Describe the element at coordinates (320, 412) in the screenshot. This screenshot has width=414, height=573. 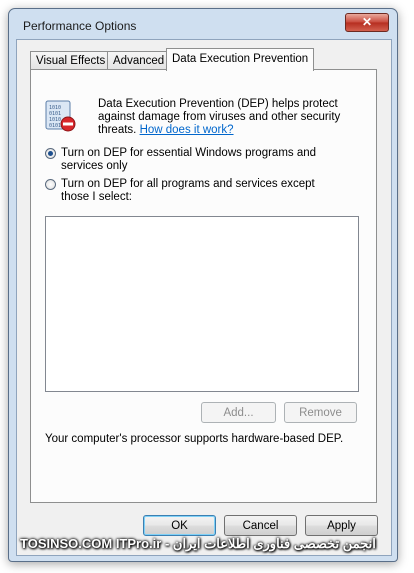
I see `remove-button: Remove` at that location.